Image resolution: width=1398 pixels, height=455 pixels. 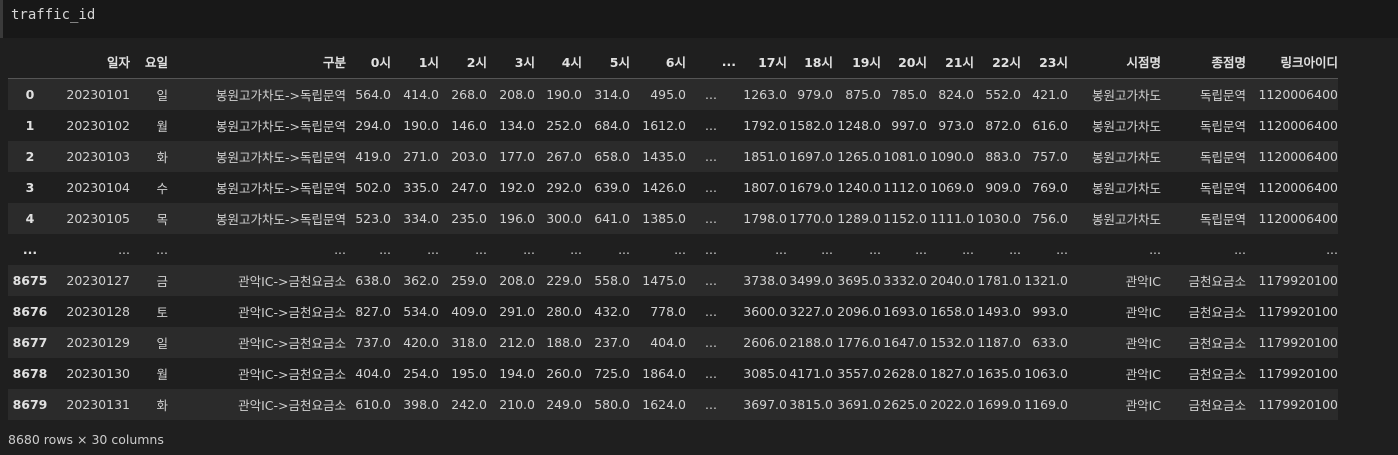 I want to click on table-cell: 1864.0, so click(x=664, y=373).